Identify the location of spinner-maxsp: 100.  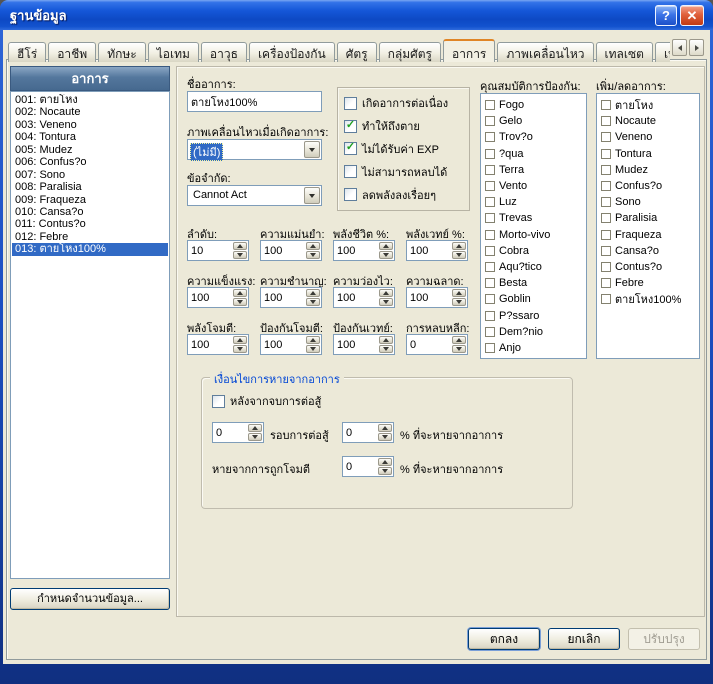
(437, 250).